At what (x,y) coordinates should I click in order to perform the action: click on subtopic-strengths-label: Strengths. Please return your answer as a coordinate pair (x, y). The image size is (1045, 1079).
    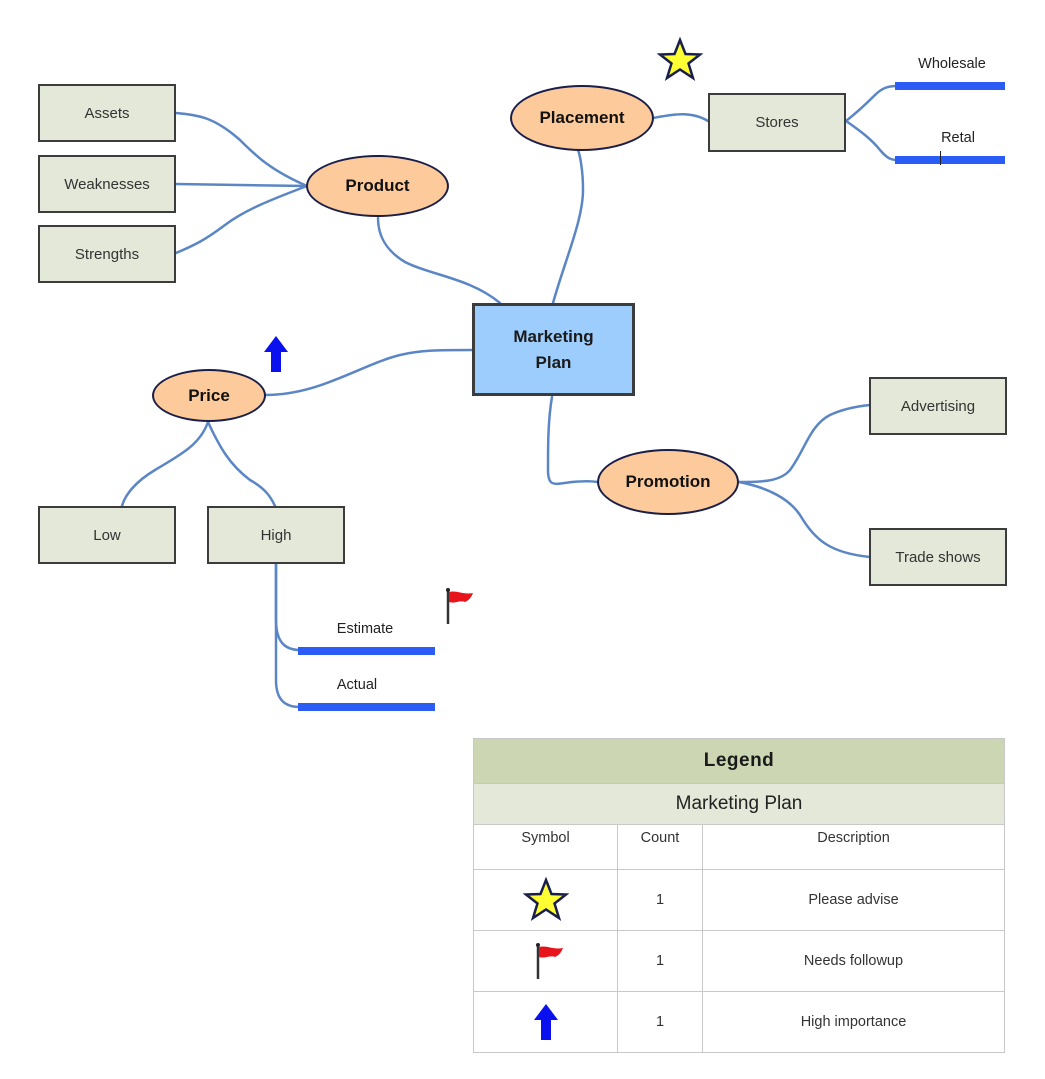
    Looking at the image, I should click on (107, 254).